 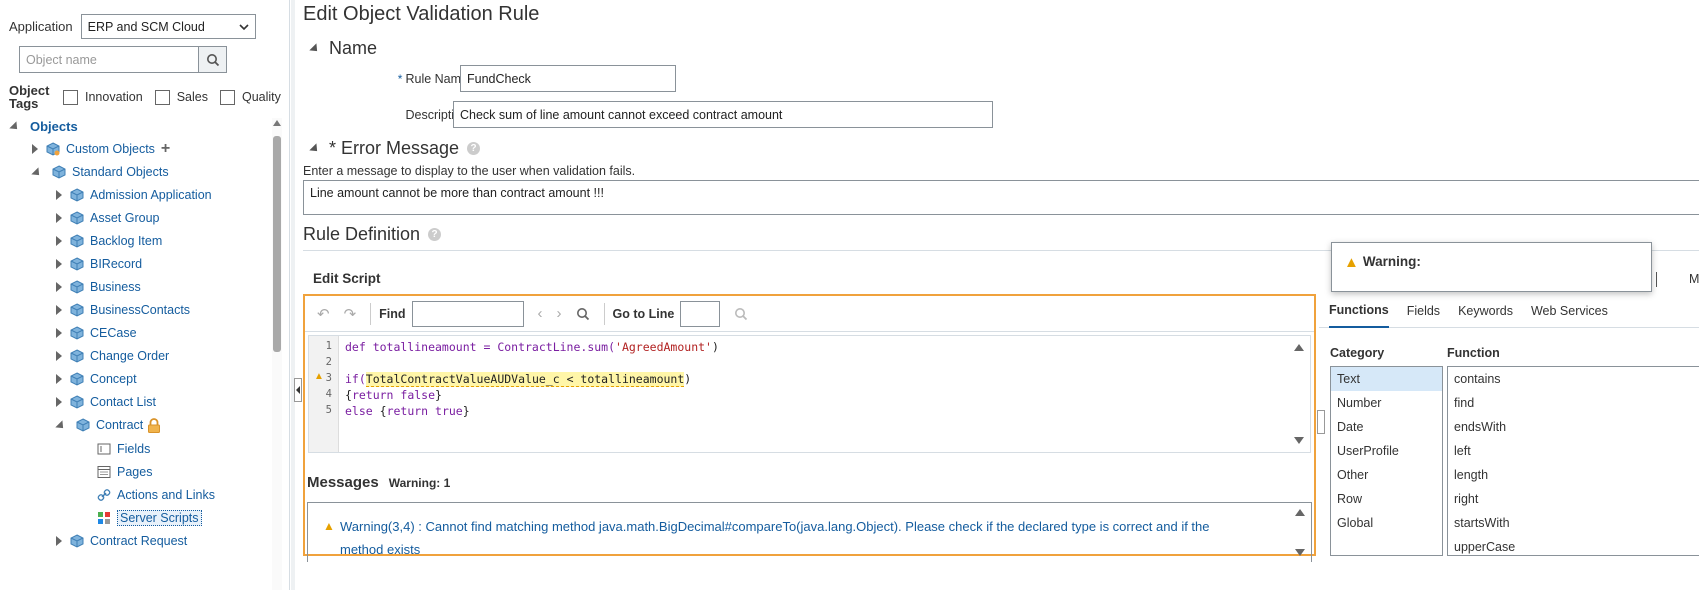 What do you see at coordinates (1386, 379) in the screenshot?
I see `category-item-text: Text` at bounding box center [1386, 379].